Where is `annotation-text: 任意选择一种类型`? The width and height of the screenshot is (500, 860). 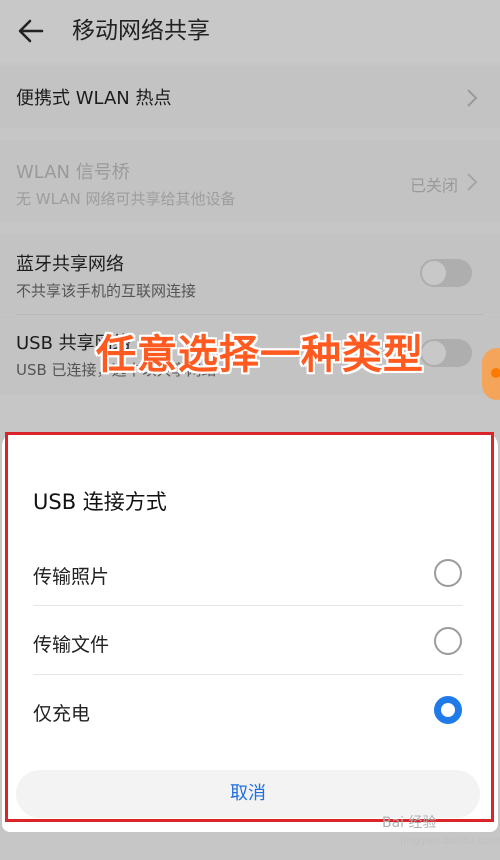
annotation-text: 任意选择一种类型 is located at coordinates (260, 355).